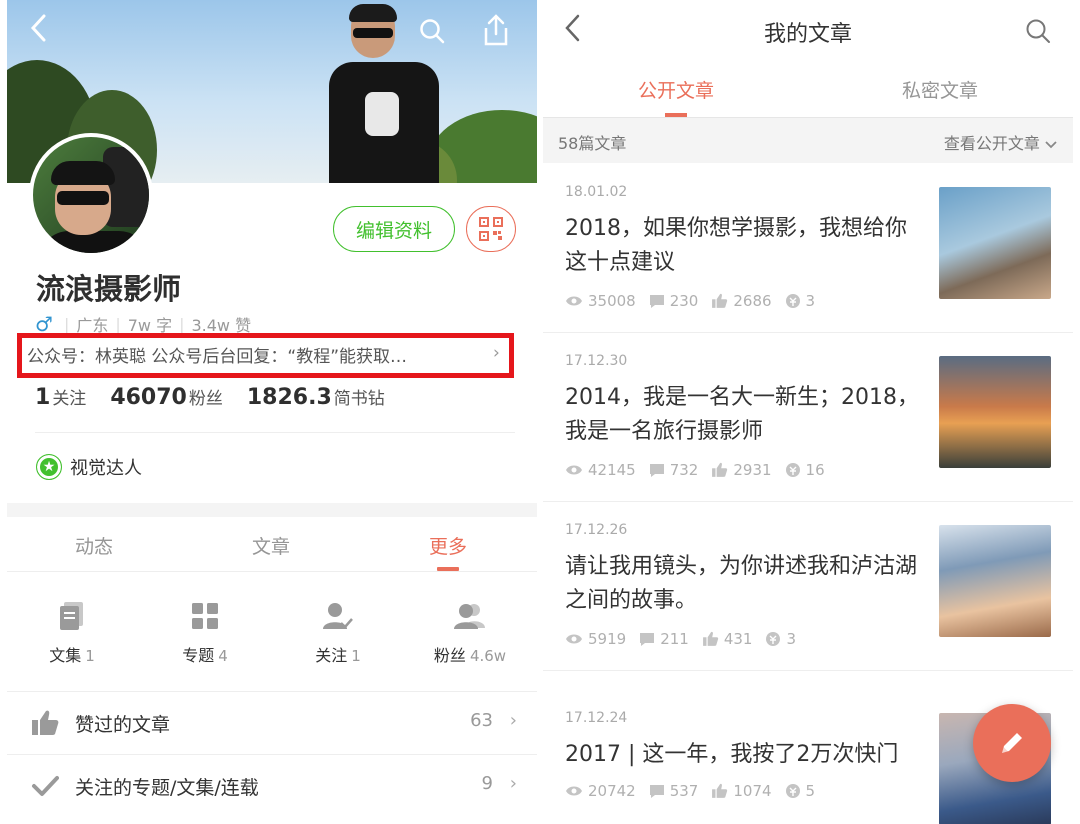 Image resolution: width=1080 pixels, height=824 pixels. Describe the element at coordinates (448, 569) in the screenshot. I see `active-tab-indicator` at that location.